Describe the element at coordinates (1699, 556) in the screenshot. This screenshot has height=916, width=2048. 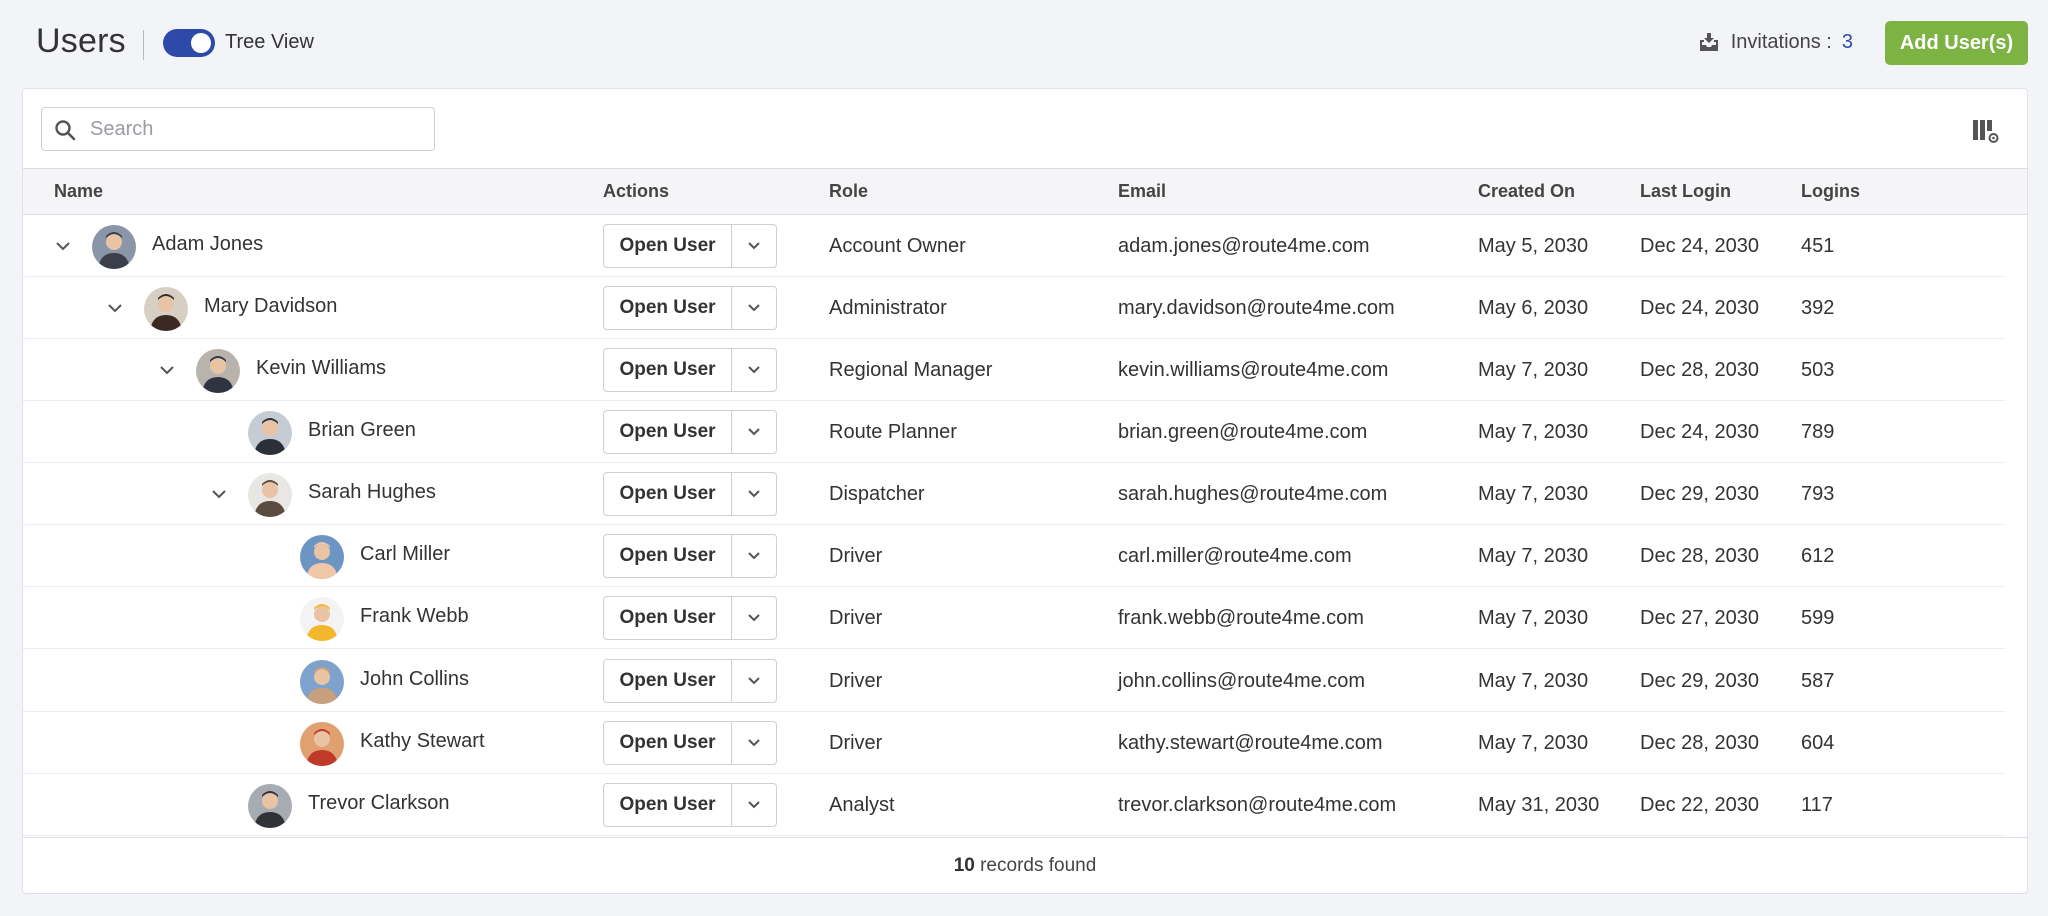
I see `last-login-cell: Dec 28, 2030` at that location.